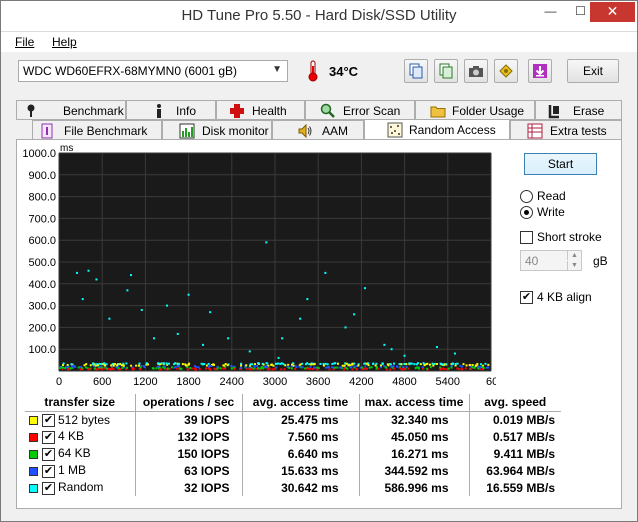  Describe the element at coordinates (600, 261) in the screenshot. I see `short-stroke-unit: gB` at that location.